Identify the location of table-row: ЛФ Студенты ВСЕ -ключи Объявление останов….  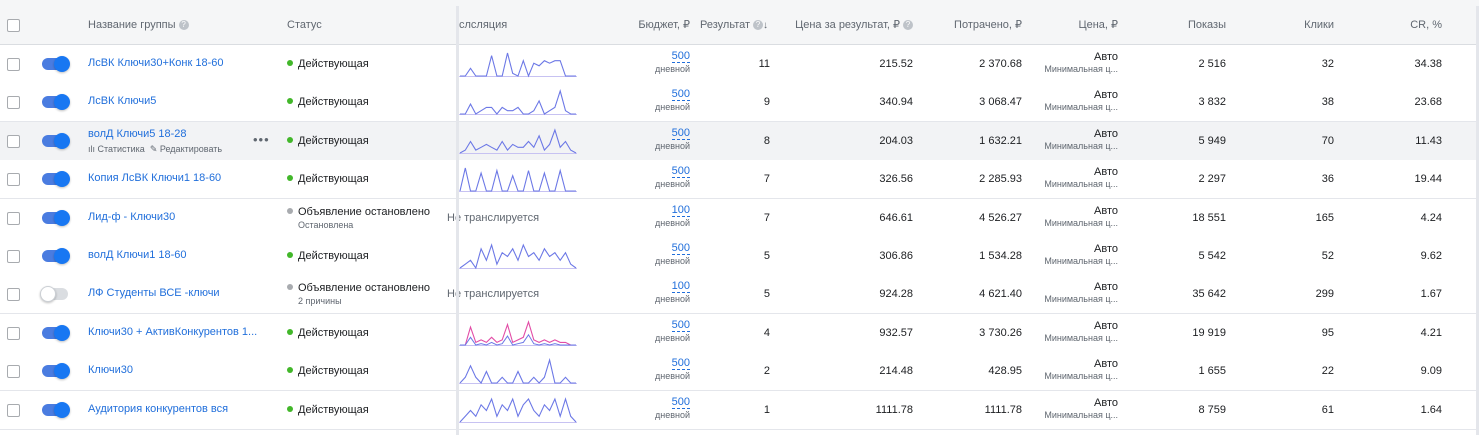
(739, 294).